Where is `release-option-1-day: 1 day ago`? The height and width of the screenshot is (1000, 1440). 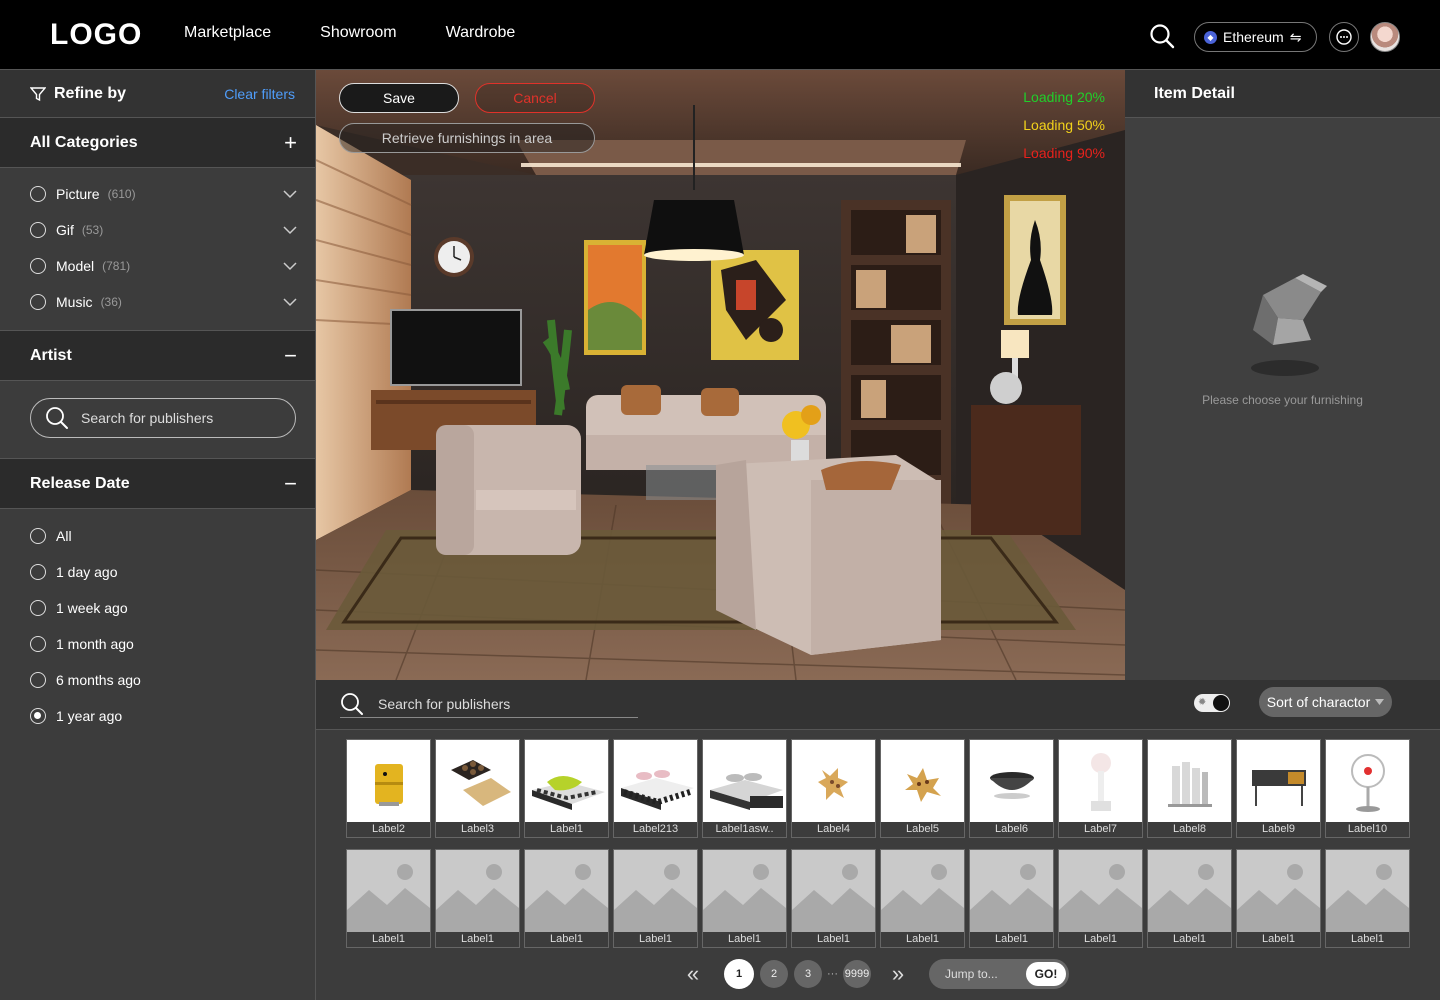
release-option-1-day: 1 day ago is located at coordinates (157, 572).